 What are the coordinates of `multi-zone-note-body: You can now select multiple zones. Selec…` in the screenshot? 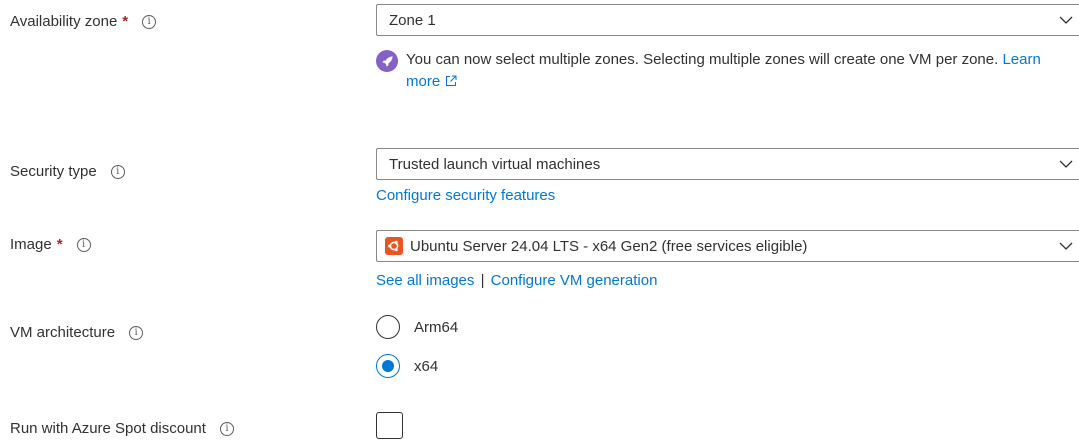 It's located at (702, 59).